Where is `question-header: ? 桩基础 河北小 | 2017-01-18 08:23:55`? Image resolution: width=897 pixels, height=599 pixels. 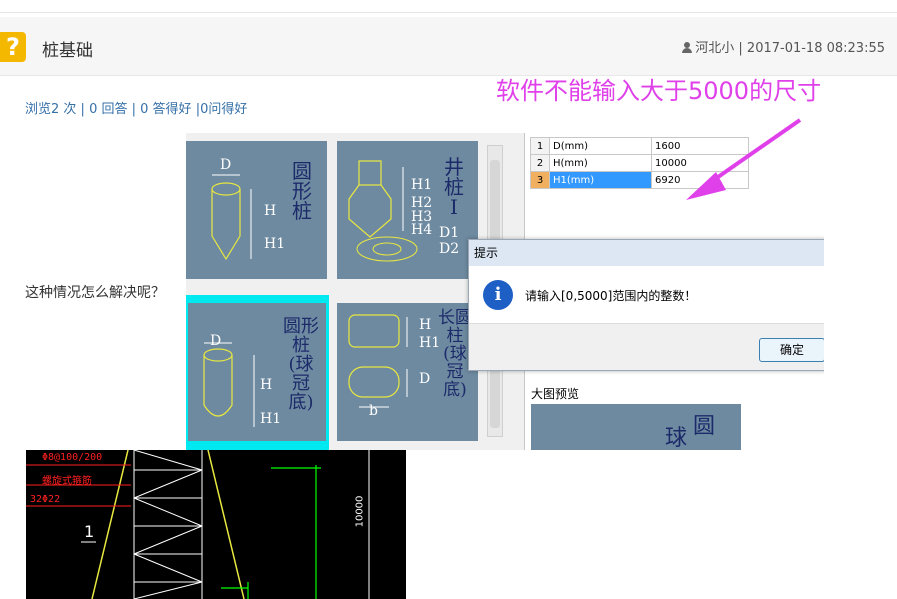
question-header: ? 桩基础 河北小 | 2017-01-18 08:23:55 is located at coordinates (448, 46).